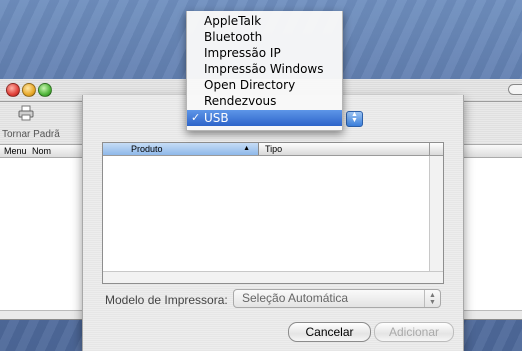 The image size is (522, 351). What do you see at coordinates (295, 298) in the screenshot?
I see `printer-model-value: Seleção Automática` at bounding box center [295, 298].